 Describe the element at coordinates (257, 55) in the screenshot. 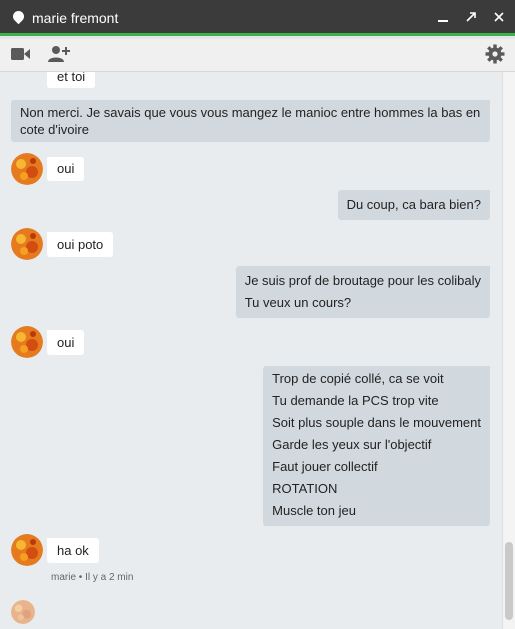

I see `chat-toolbar` at that location.